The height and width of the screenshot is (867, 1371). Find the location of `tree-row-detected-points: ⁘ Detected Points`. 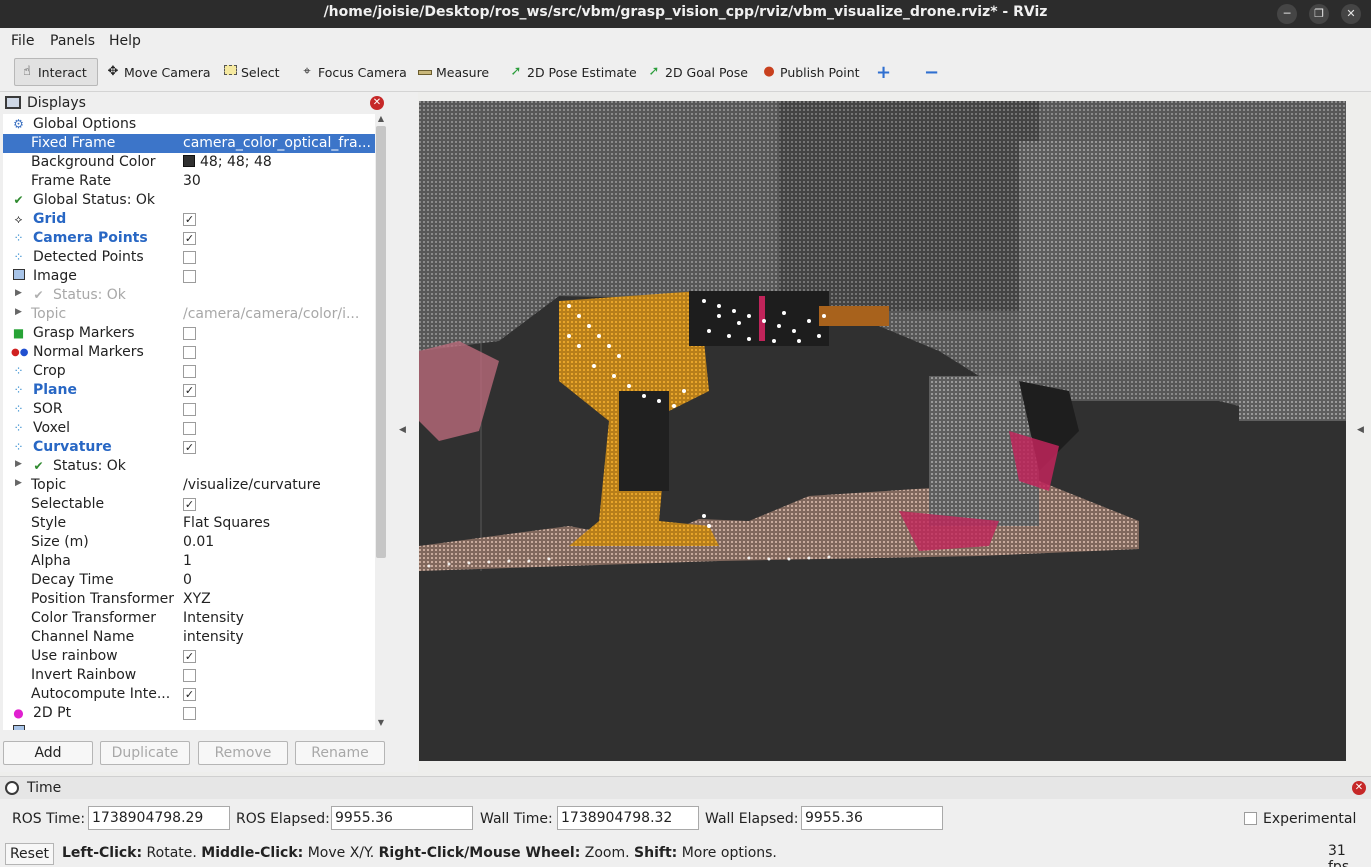

tree-row-detected-points: ⁘ Detected Points is located at coordinates (189, 257).